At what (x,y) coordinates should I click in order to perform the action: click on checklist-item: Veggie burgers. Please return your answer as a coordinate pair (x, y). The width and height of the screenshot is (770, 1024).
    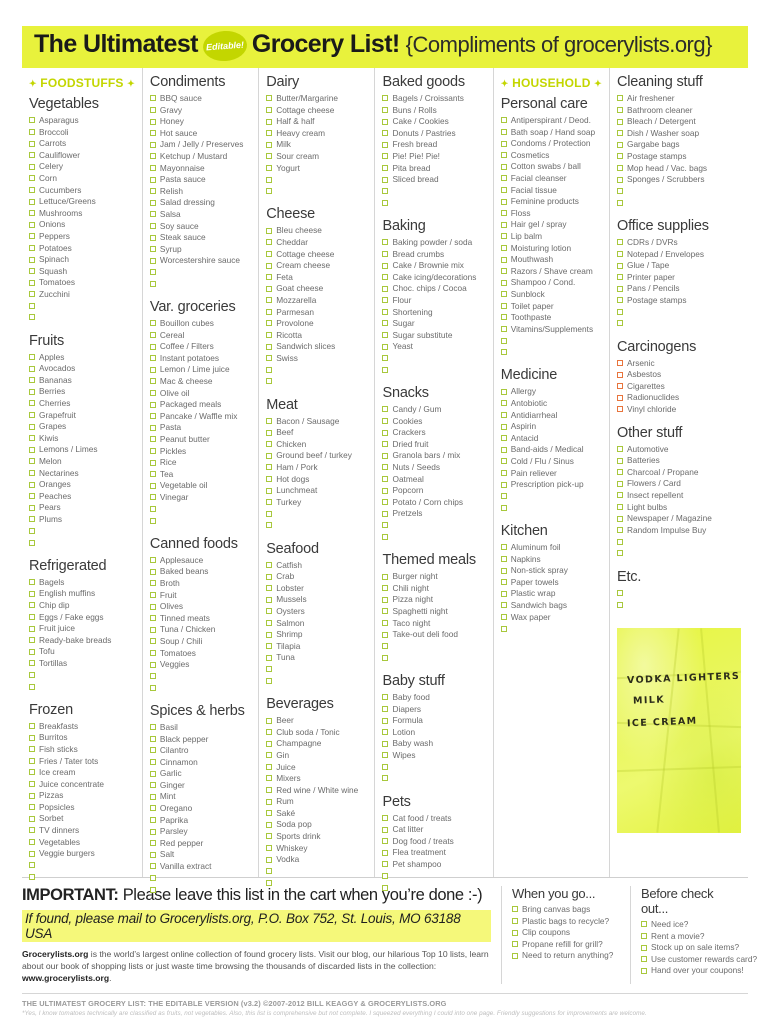
    Looking at the image, I should click on (82, 854).